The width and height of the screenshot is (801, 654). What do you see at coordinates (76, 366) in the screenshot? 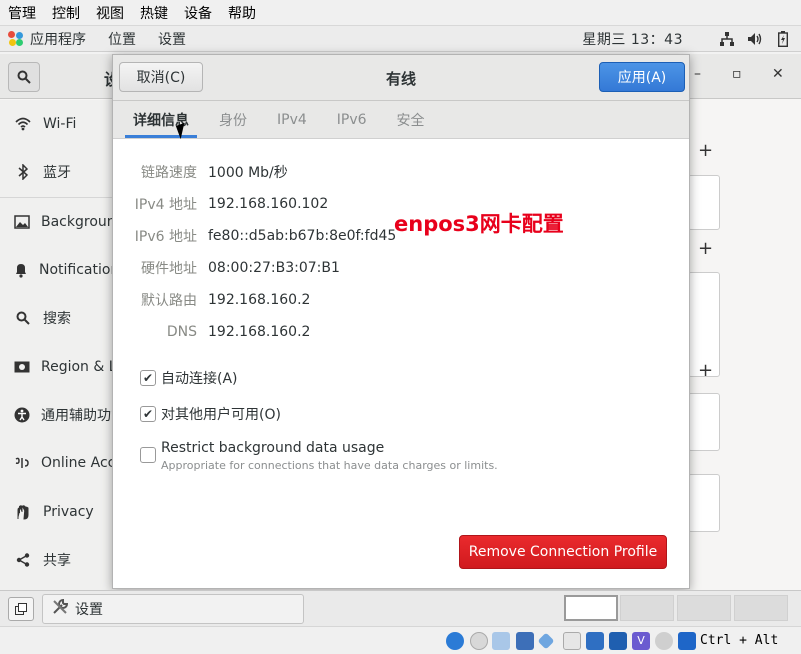
I see `sidebar-item-label: Region & Language` at bounding box center [76, 366].